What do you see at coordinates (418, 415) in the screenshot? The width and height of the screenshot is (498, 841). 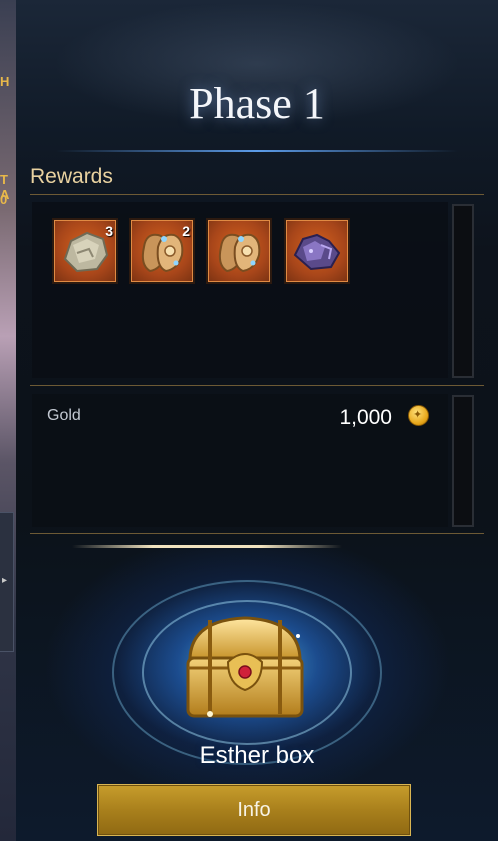 I see `gold-coin-icon: ✦` at bounding box center [418, 415].